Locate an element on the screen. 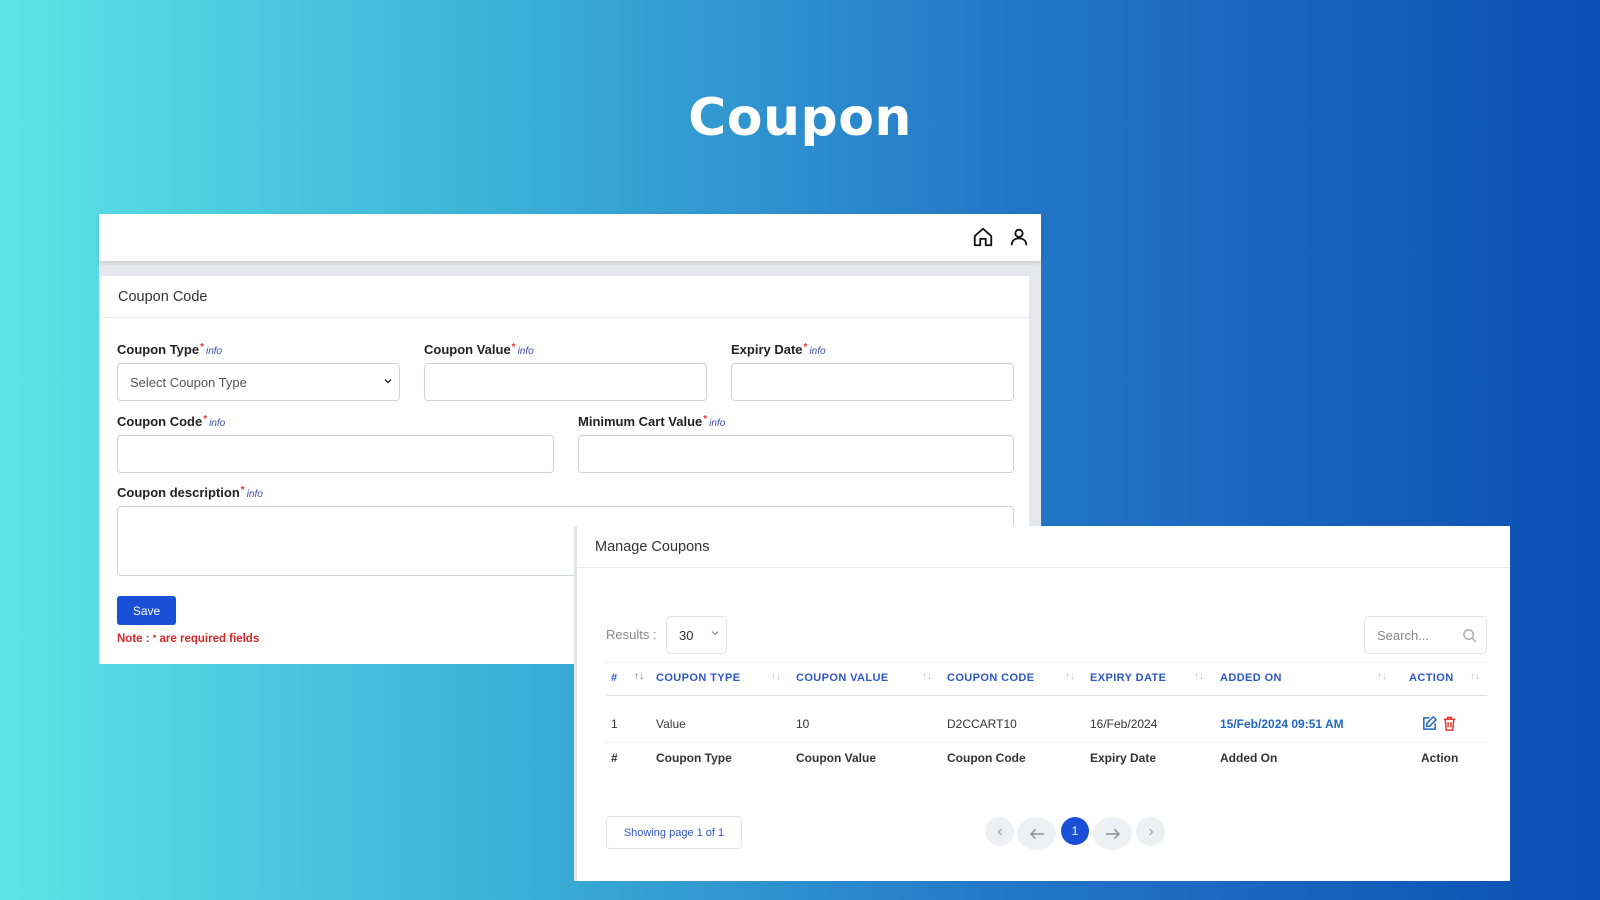 The image size is (1600, 900). search-icon is located at coordinates (1470, 636).